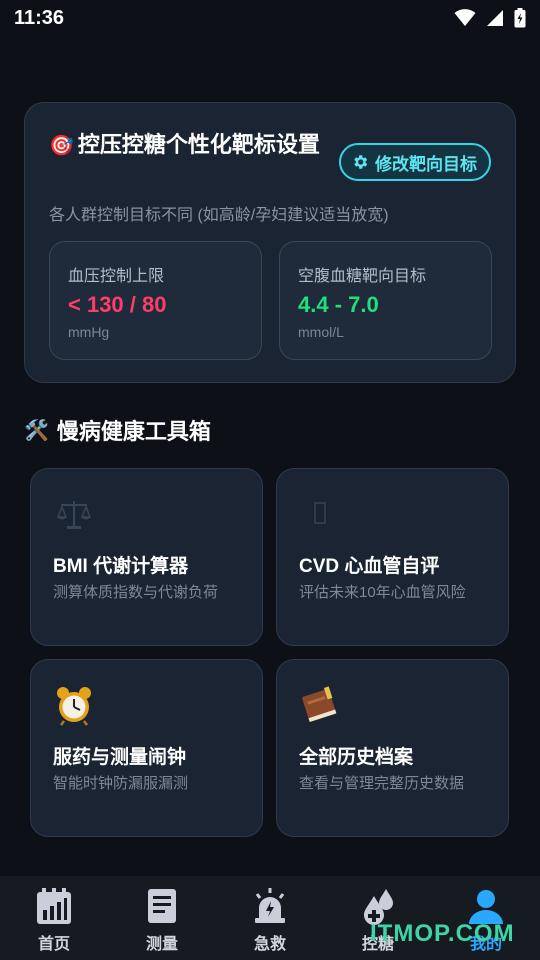  I want to click on modify-target-label: 修改靶向目标, so click(426, 164).